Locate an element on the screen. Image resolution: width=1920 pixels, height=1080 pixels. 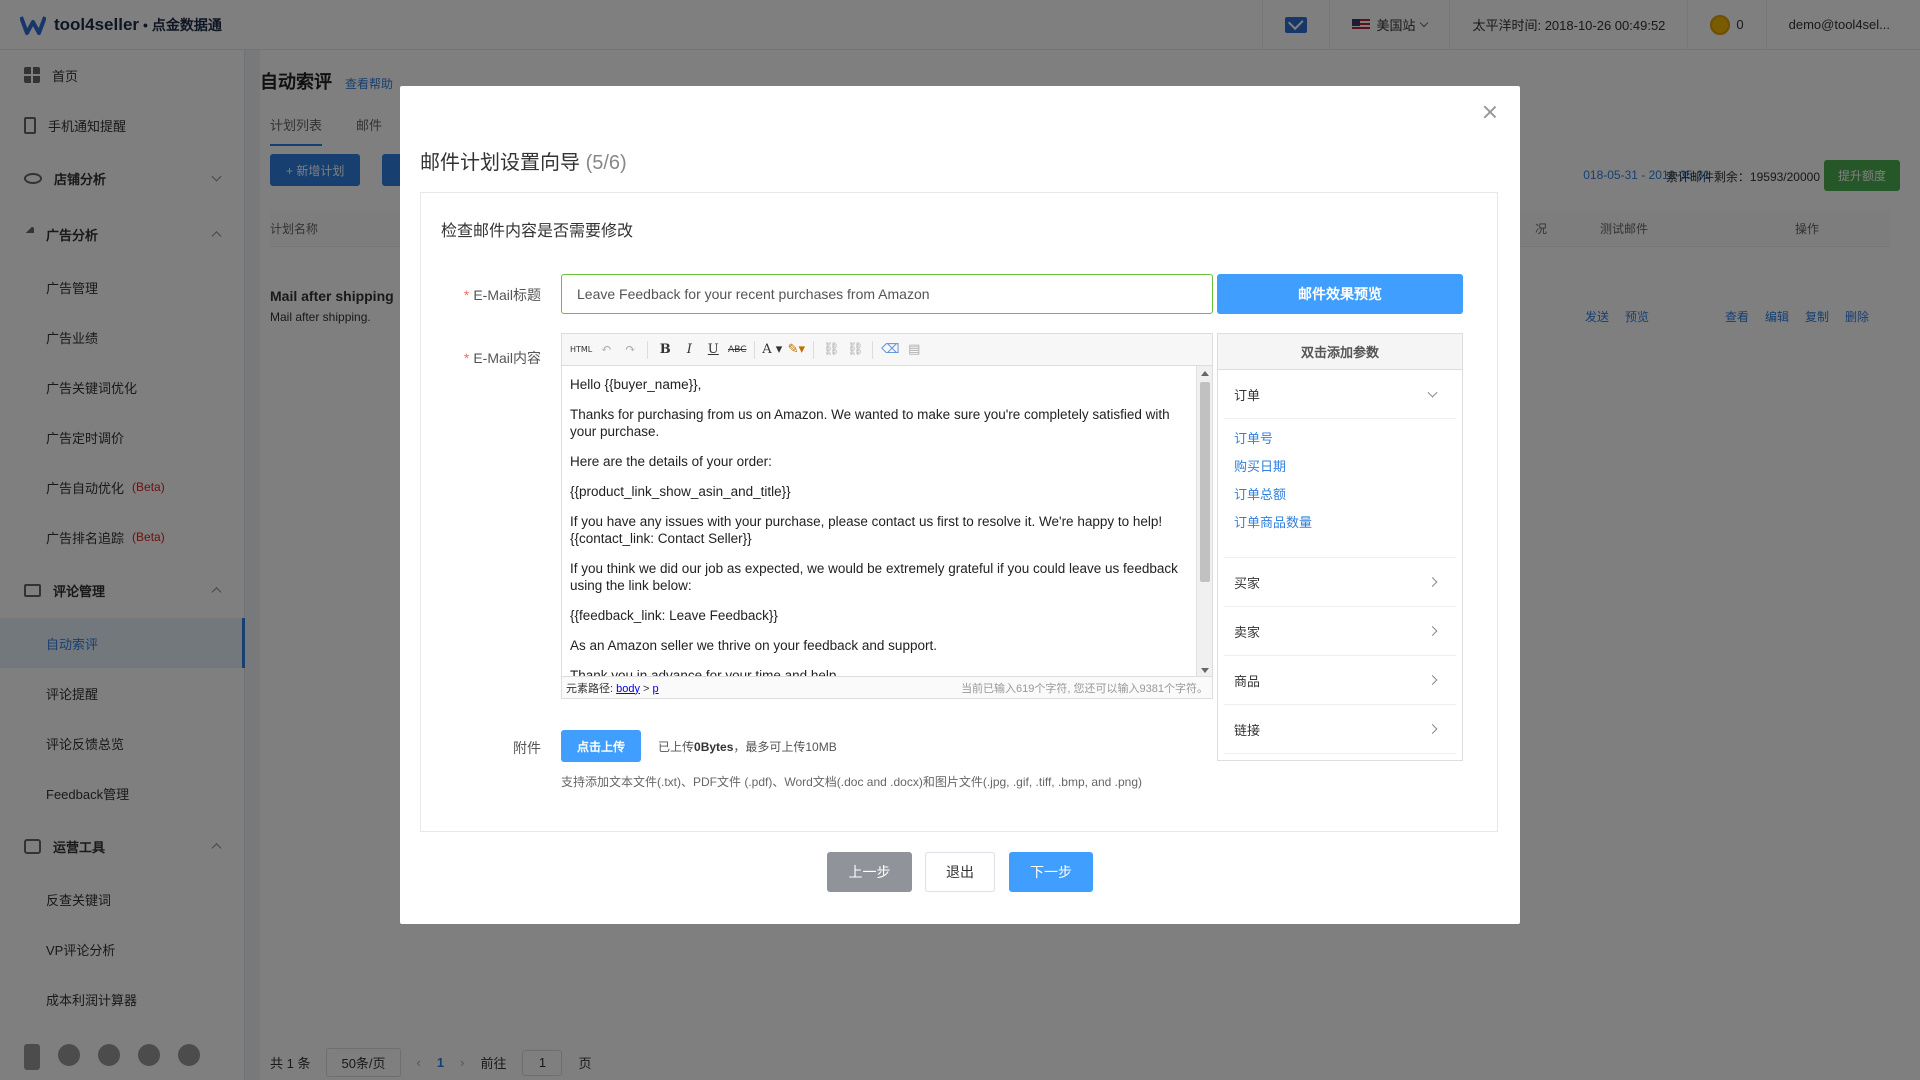
editor-toolbar: HTML ↶ ↷ B I U ABC A ▾ ✎▾ ⛓ ⛓ ⌫ ▤ is located at coordinates (887, 350).